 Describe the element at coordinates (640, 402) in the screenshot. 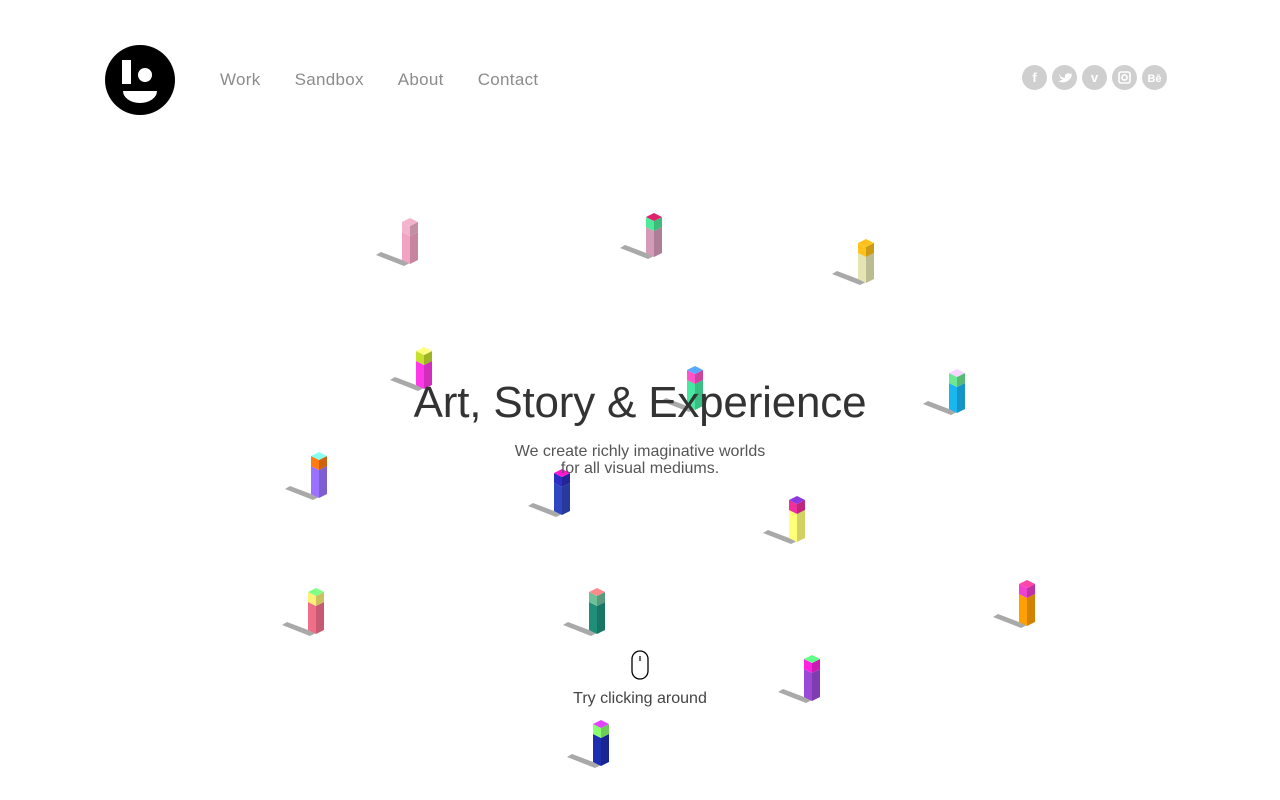

I see `hero-title: Art, Story & Experience` at that location.